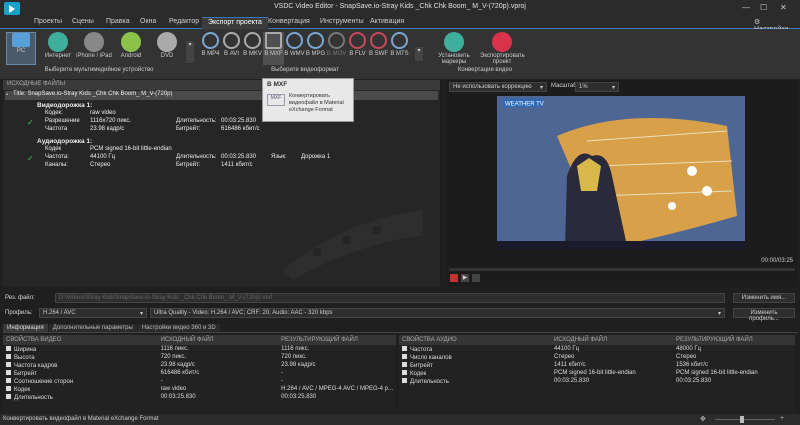 The width and height of the screenshot is (800, 425). What do you see at coordinates (336, 54) in the screenshot?
I see `format-mov-label: В MOV` at bounding box center [336, 54].